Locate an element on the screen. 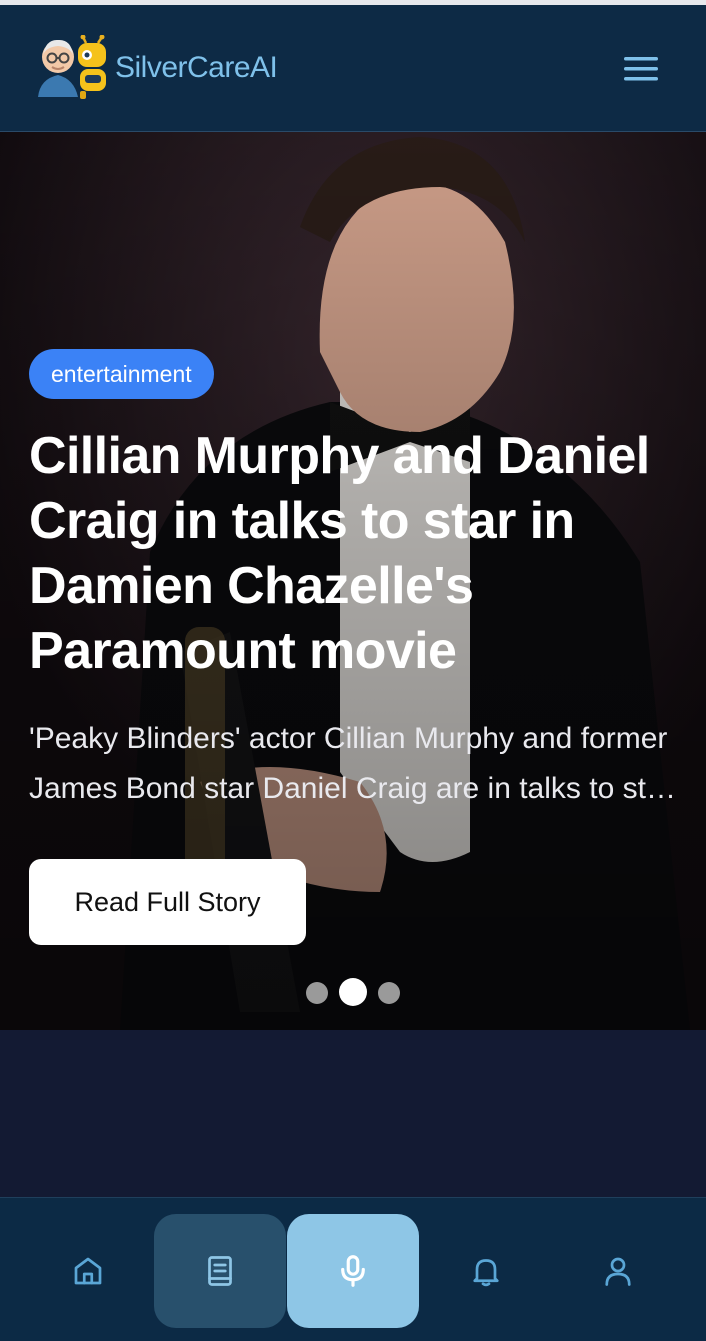 Image resolution: width=706 pixels, height=1341 pixels. user-icon is located at coordinates (618, 1271).